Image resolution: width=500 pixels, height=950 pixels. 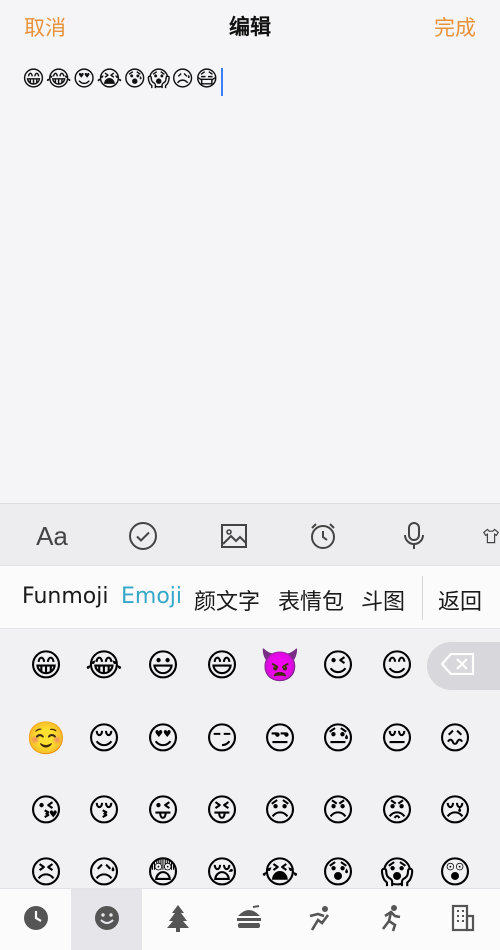 I want to click on sports-icon, so click(x=320, y=920).